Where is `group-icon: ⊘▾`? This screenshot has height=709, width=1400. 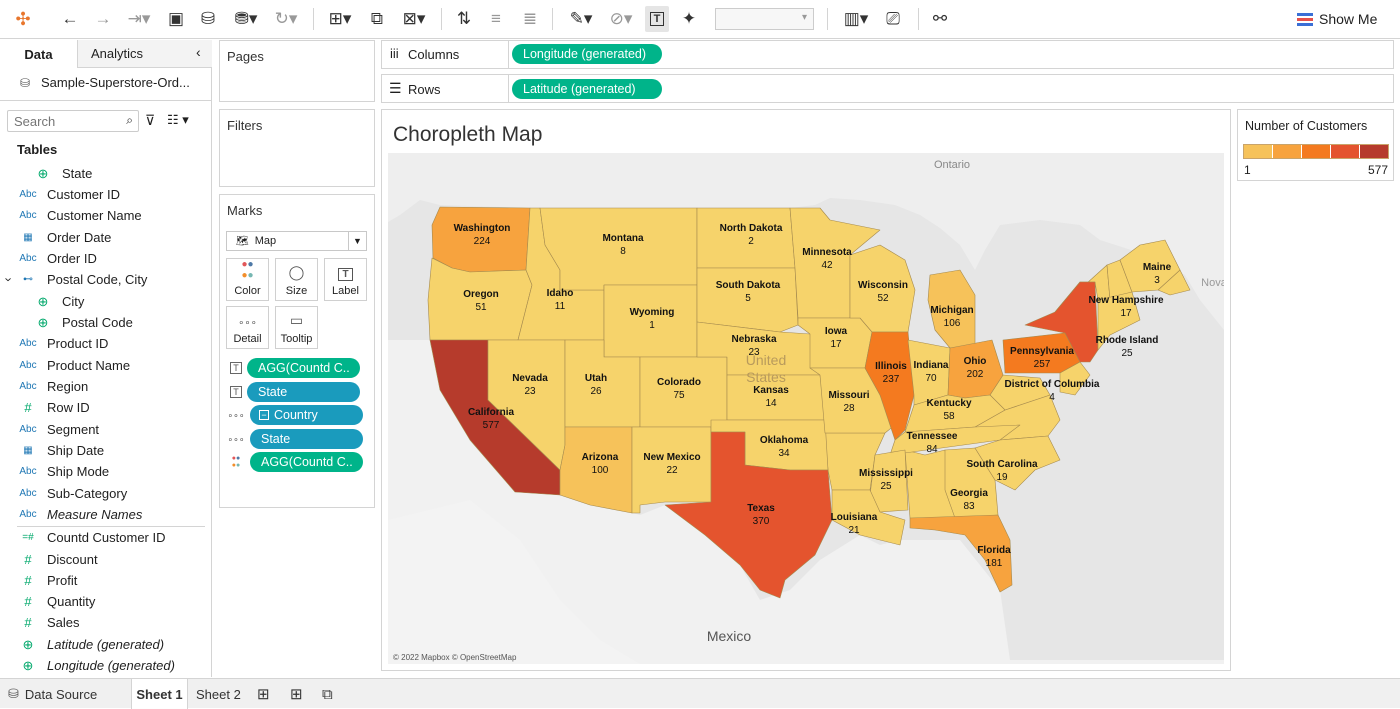 group-icon: ⊘▾ is located at coordinates (621, 19).